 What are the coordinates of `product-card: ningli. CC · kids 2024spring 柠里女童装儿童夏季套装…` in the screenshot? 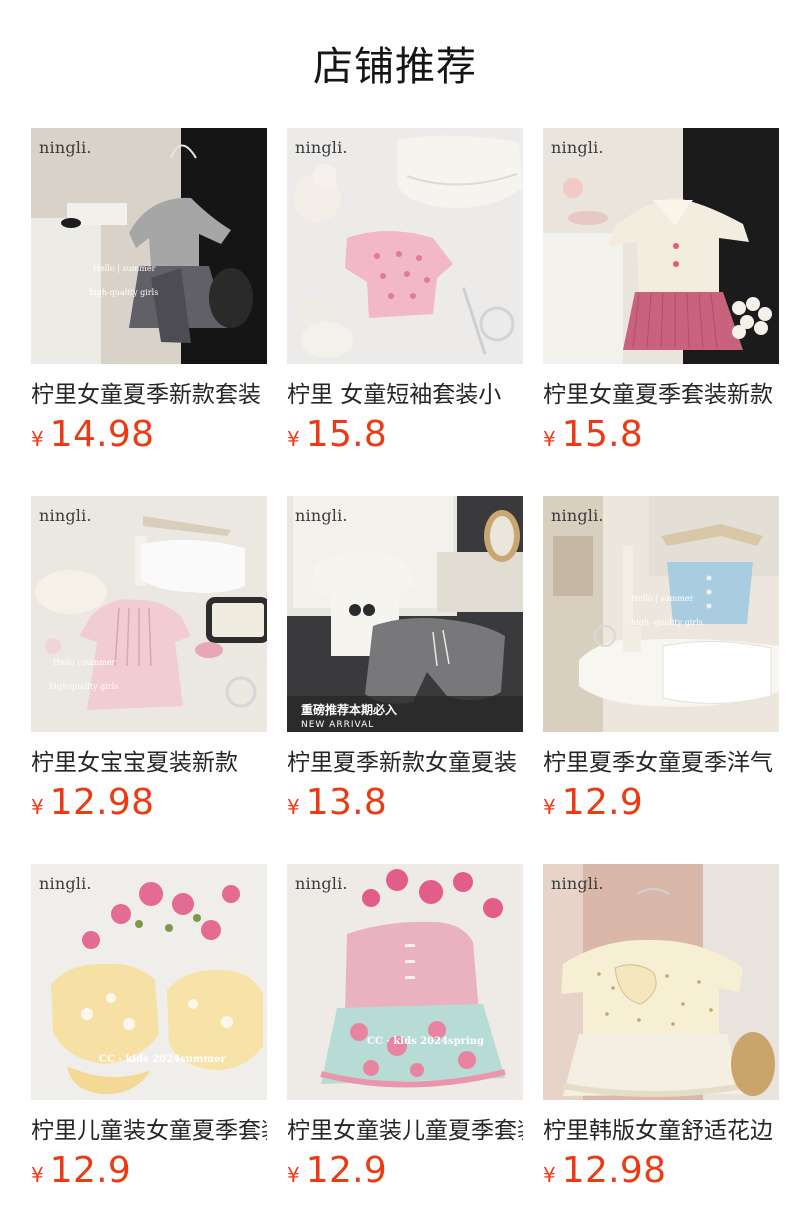 It's located at (405, 1029).